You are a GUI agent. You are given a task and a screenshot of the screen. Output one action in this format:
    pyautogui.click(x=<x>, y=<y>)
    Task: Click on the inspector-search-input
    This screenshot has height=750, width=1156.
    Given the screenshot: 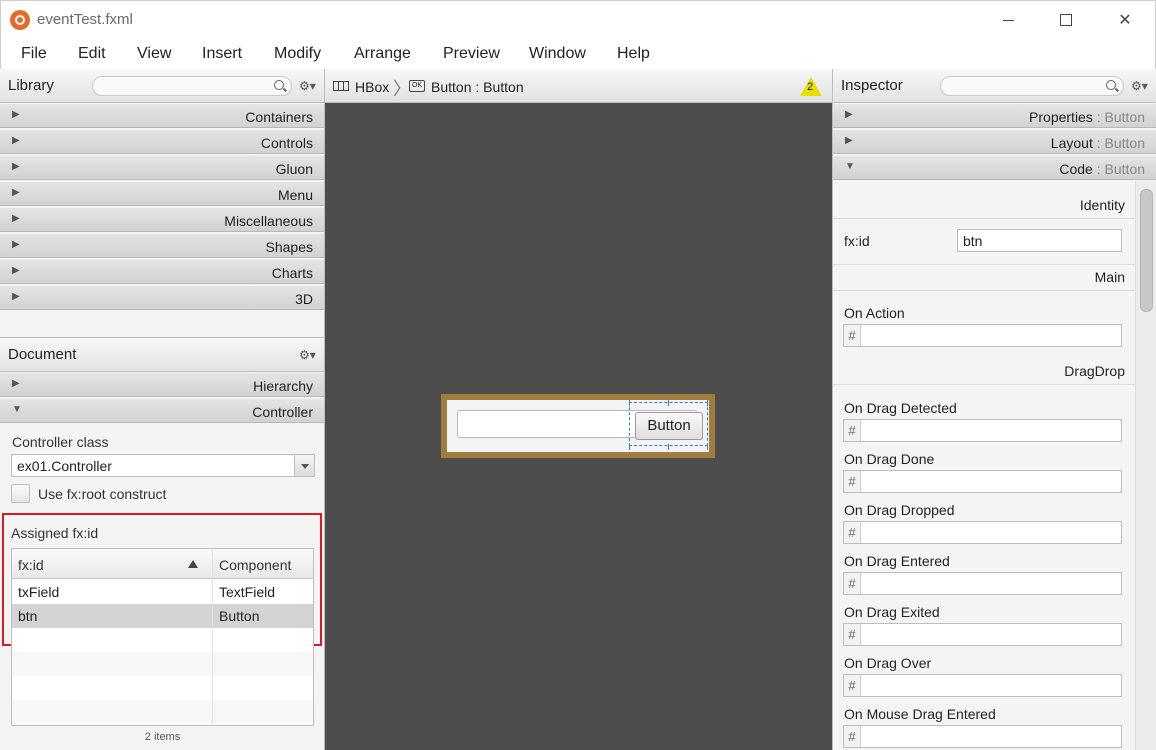 What is the action you would take?
    pyautogui.click(x=1032, y=86)
    